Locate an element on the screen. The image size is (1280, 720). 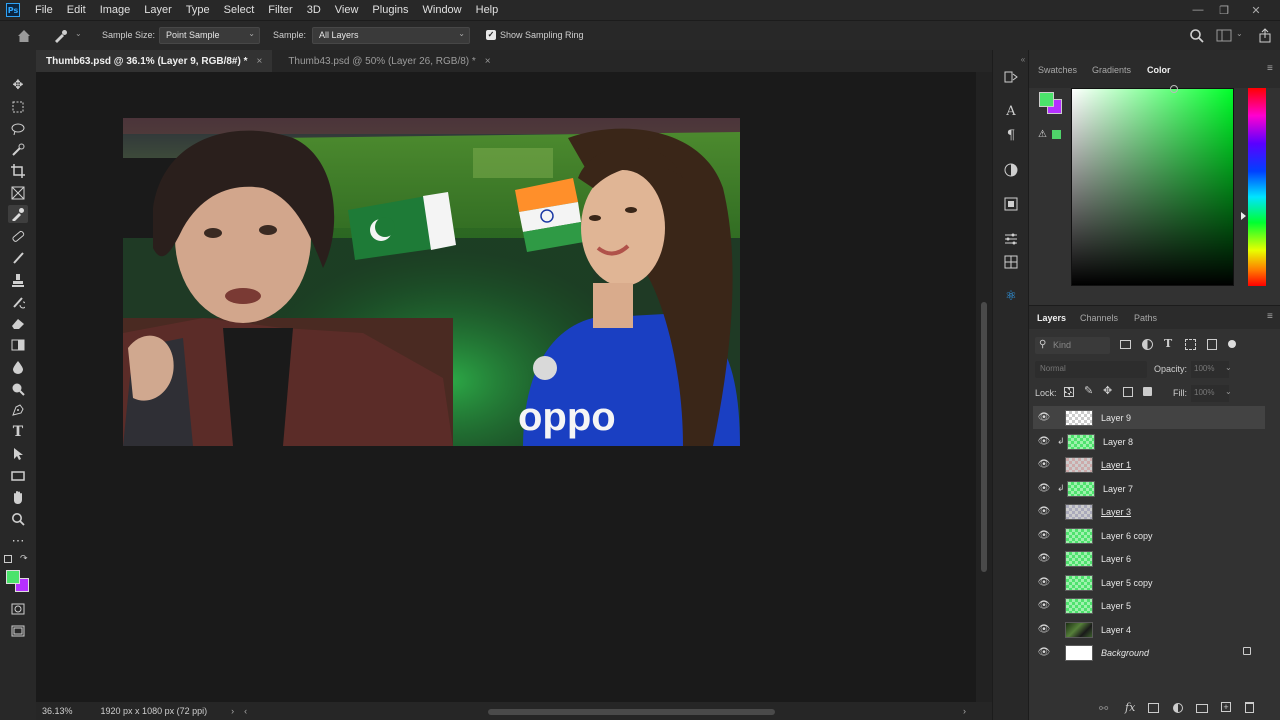
brush-tool-icon is located at coordinates (18, 258).